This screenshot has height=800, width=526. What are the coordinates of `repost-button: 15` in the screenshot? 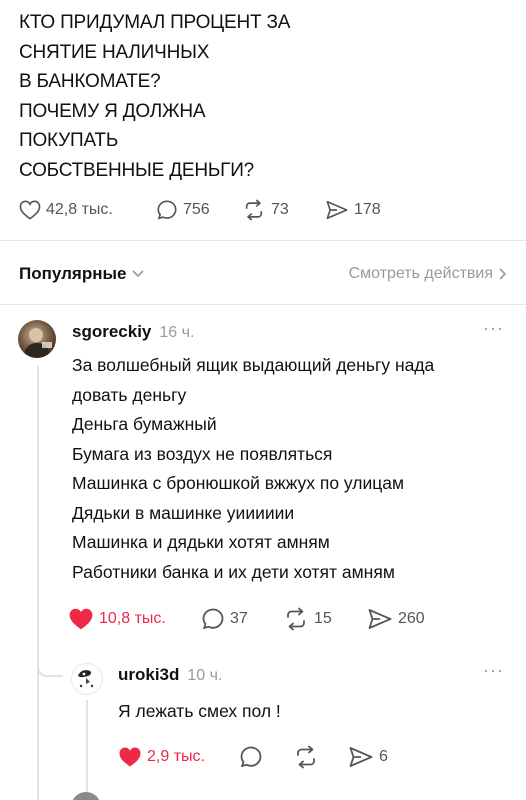 It's located at (325, 619).